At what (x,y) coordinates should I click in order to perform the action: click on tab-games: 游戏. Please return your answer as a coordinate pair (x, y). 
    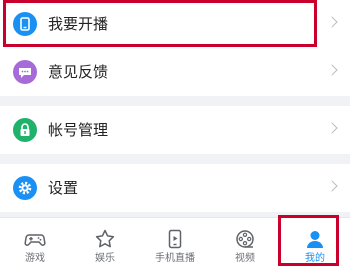
    Looking at the image, I should click on (35, 242).